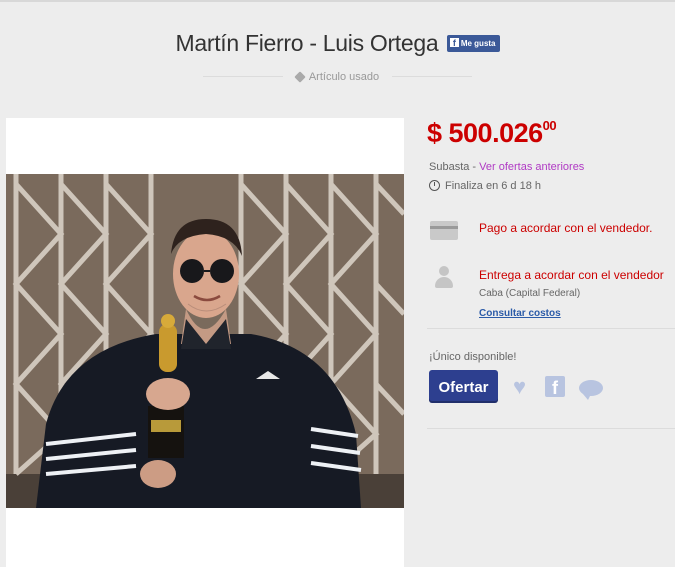 The height and width of the screenshot is (567, 675). Describe the element at coordinates (454, 43) in the screenshot. I see `facebook-icon: f` at that location.